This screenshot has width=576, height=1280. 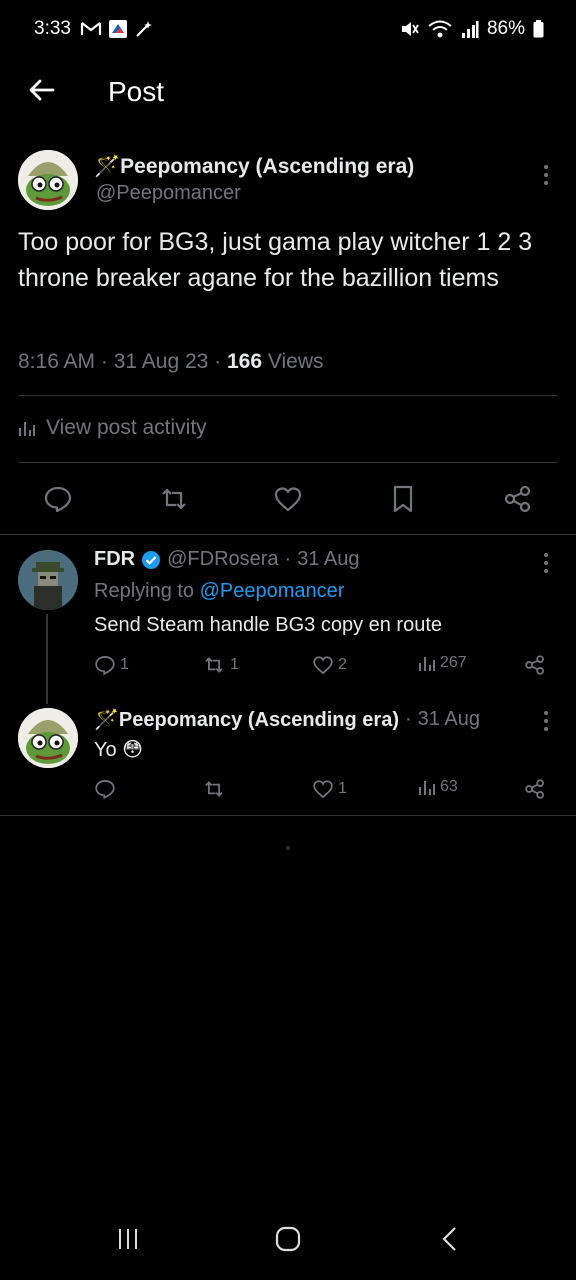 I want to click on reply-header: FDR @FDRosera · 31 Aug, so click(x=227, y=559).